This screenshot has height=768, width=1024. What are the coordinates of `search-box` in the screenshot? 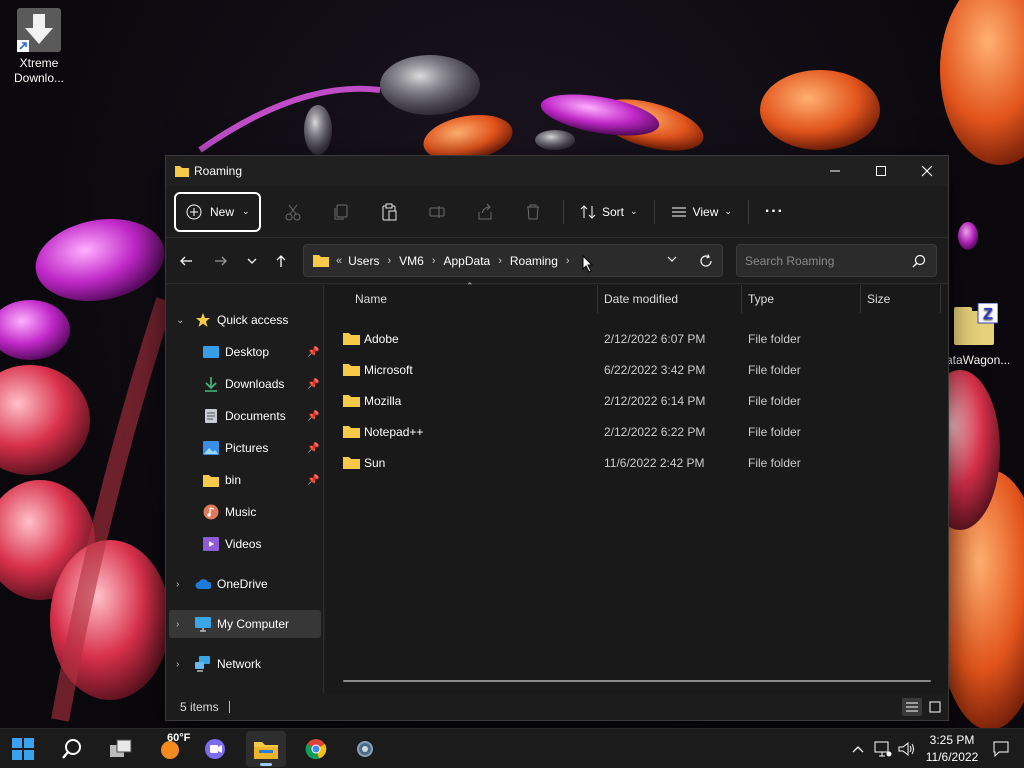 It's located at (836, 260).